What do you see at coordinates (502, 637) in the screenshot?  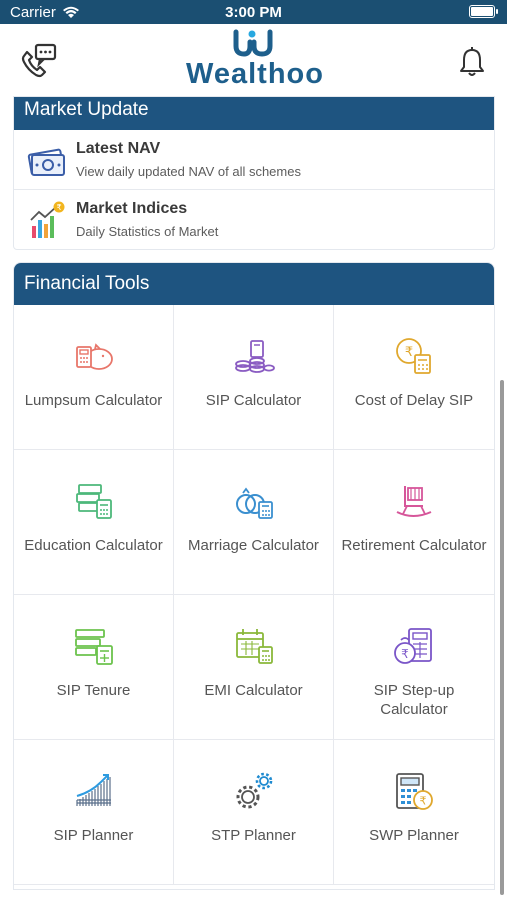 I see `scrollbar` at bounding box center [502, 637].